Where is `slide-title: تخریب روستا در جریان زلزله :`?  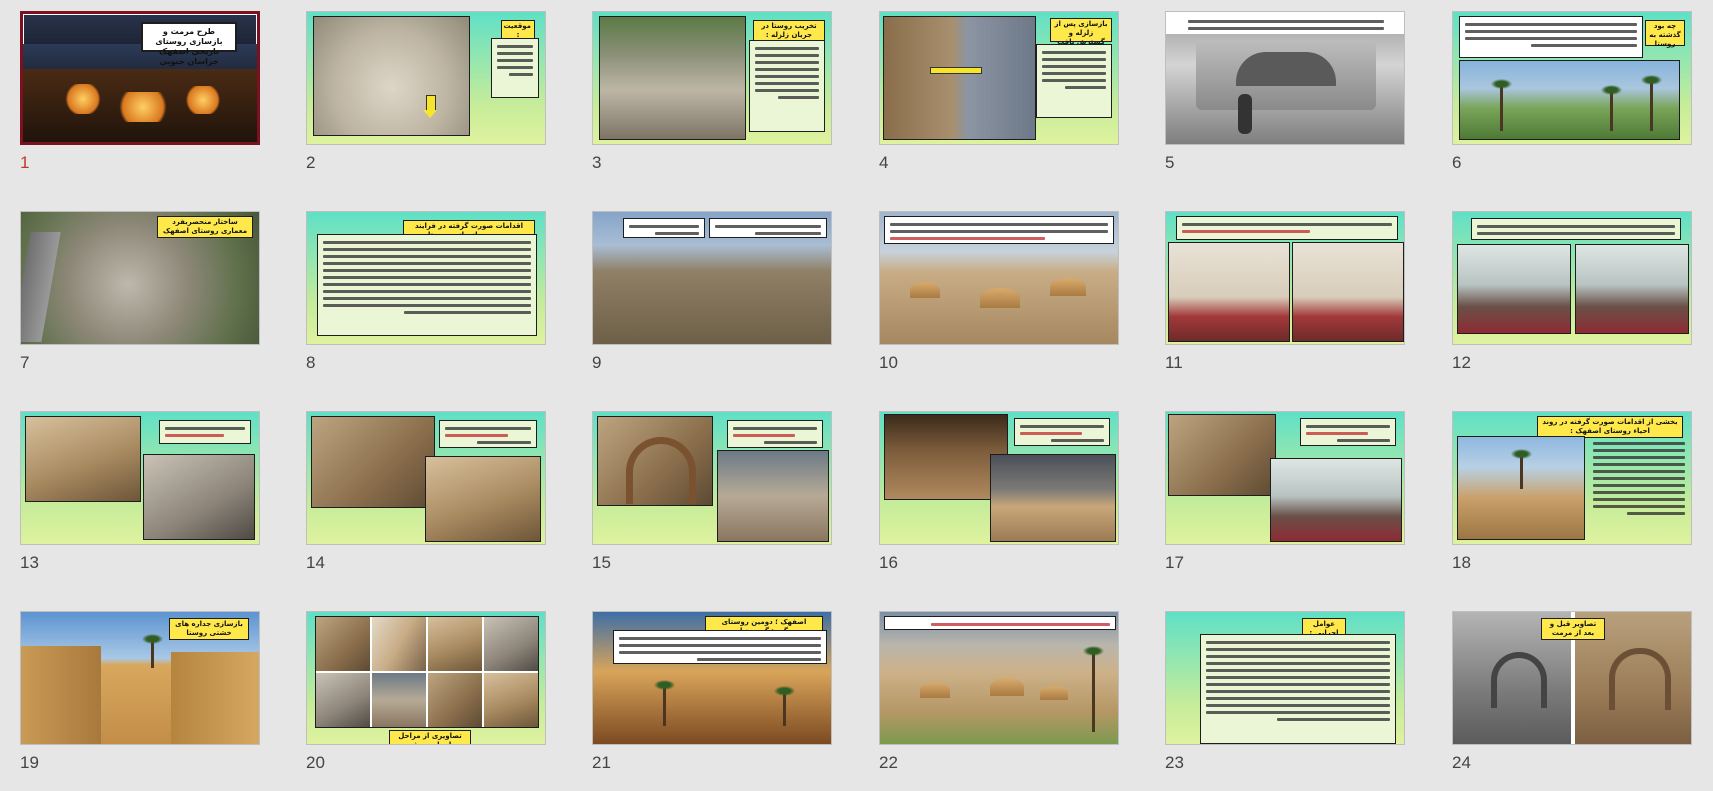
slide-title: تخریب روستا در جریان زلزله : is located at coordinates (789, 31).